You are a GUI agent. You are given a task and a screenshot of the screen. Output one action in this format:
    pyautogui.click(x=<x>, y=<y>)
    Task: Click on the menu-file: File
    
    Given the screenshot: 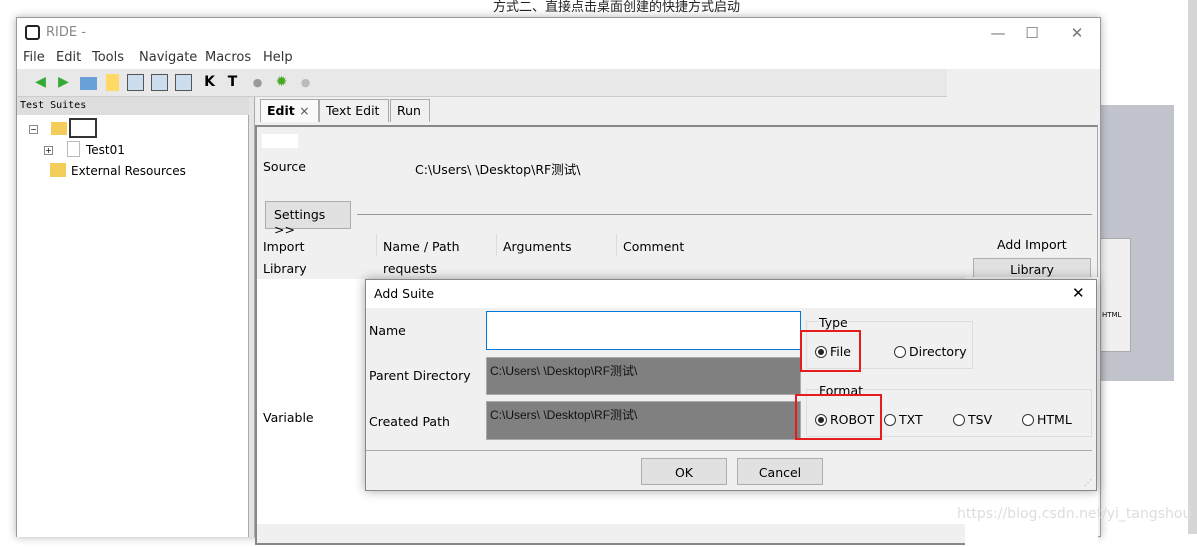 What is the action you would take?
    pyautogui.click(x=34, y=57)
    